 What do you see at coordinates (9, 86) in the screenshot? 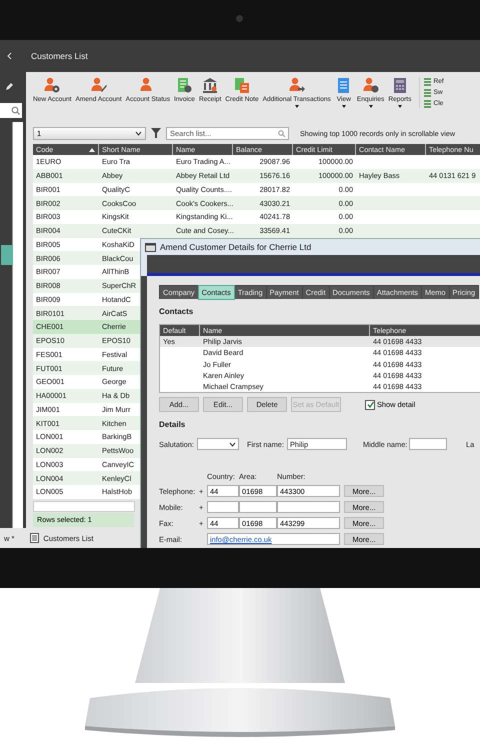
I see `pencil-icon` at bounding box center [9, 86].